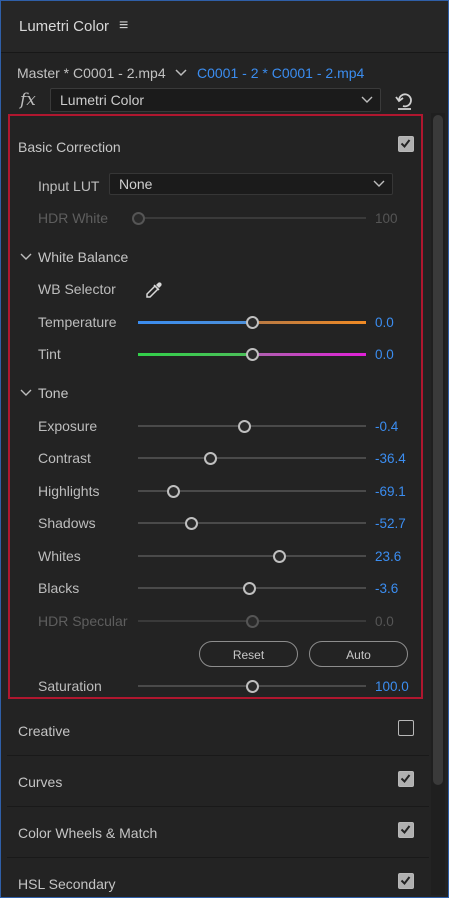  Describe the element at coordinates (154, 290) in the screenshot. I see `eyedropper-icon` at that location.